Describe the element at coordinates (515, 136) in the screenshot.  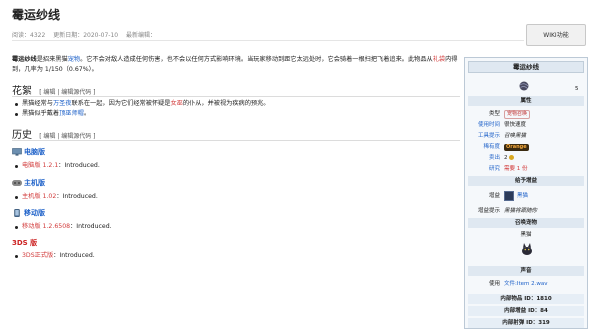
I see `tooltip-value: 召唤黑猫` at that location.